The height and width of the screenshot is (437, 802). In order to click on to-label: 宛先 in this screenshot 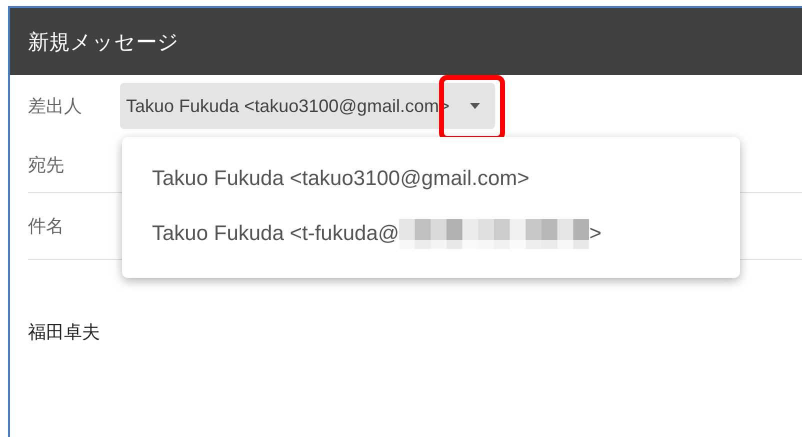, I will do `click(46, 165)`.